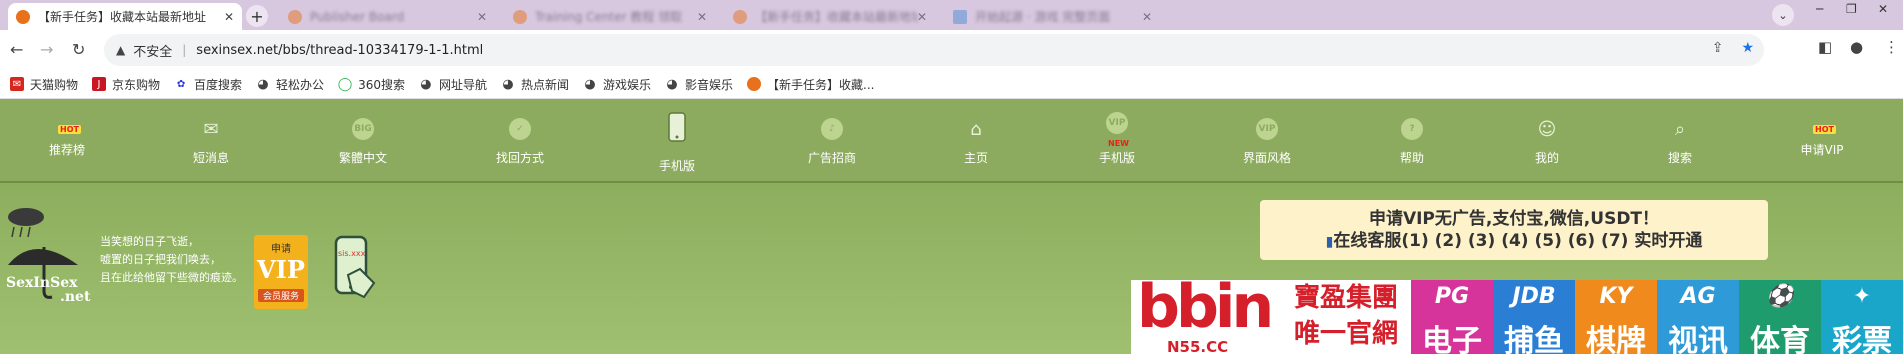 The height and width of the screenshot is (354, 1903). I want to click on minimize-button: ─, so click(1819, 9).